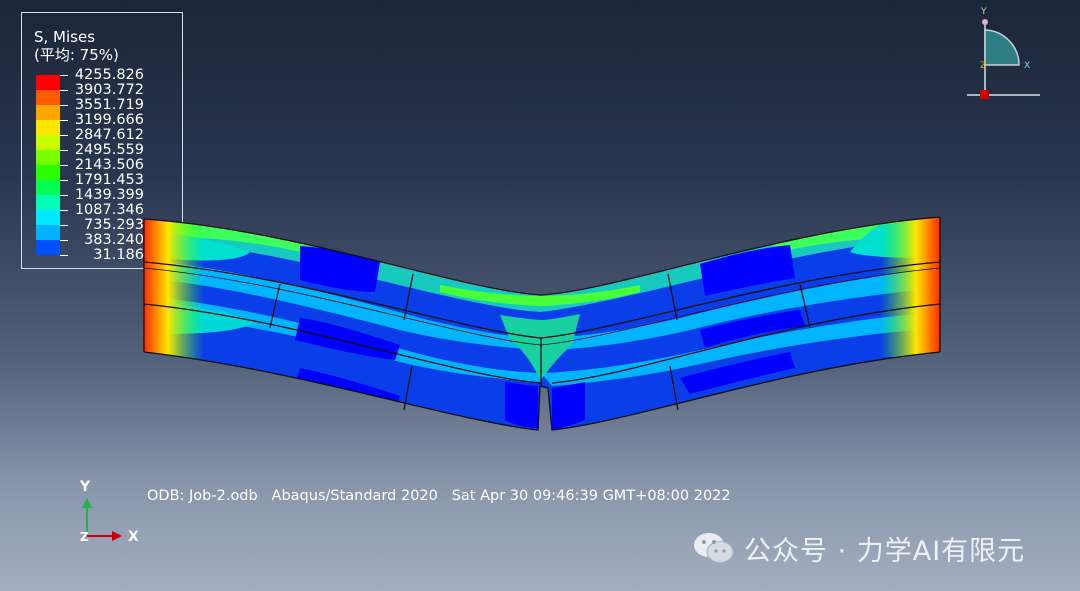 This screenshot has height=591, width=1080. Describe the element at coordinates (202, 496) in the screenshot. I see `odb-name: ODB: Job-2.odb` at that location.